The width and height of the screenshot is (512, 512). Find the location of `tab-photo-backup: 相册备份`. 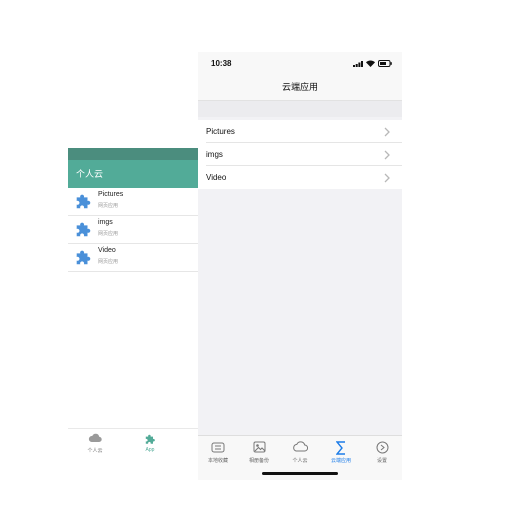

tab-photo-backup: 相册备份 is located at coordinates (259, 452).